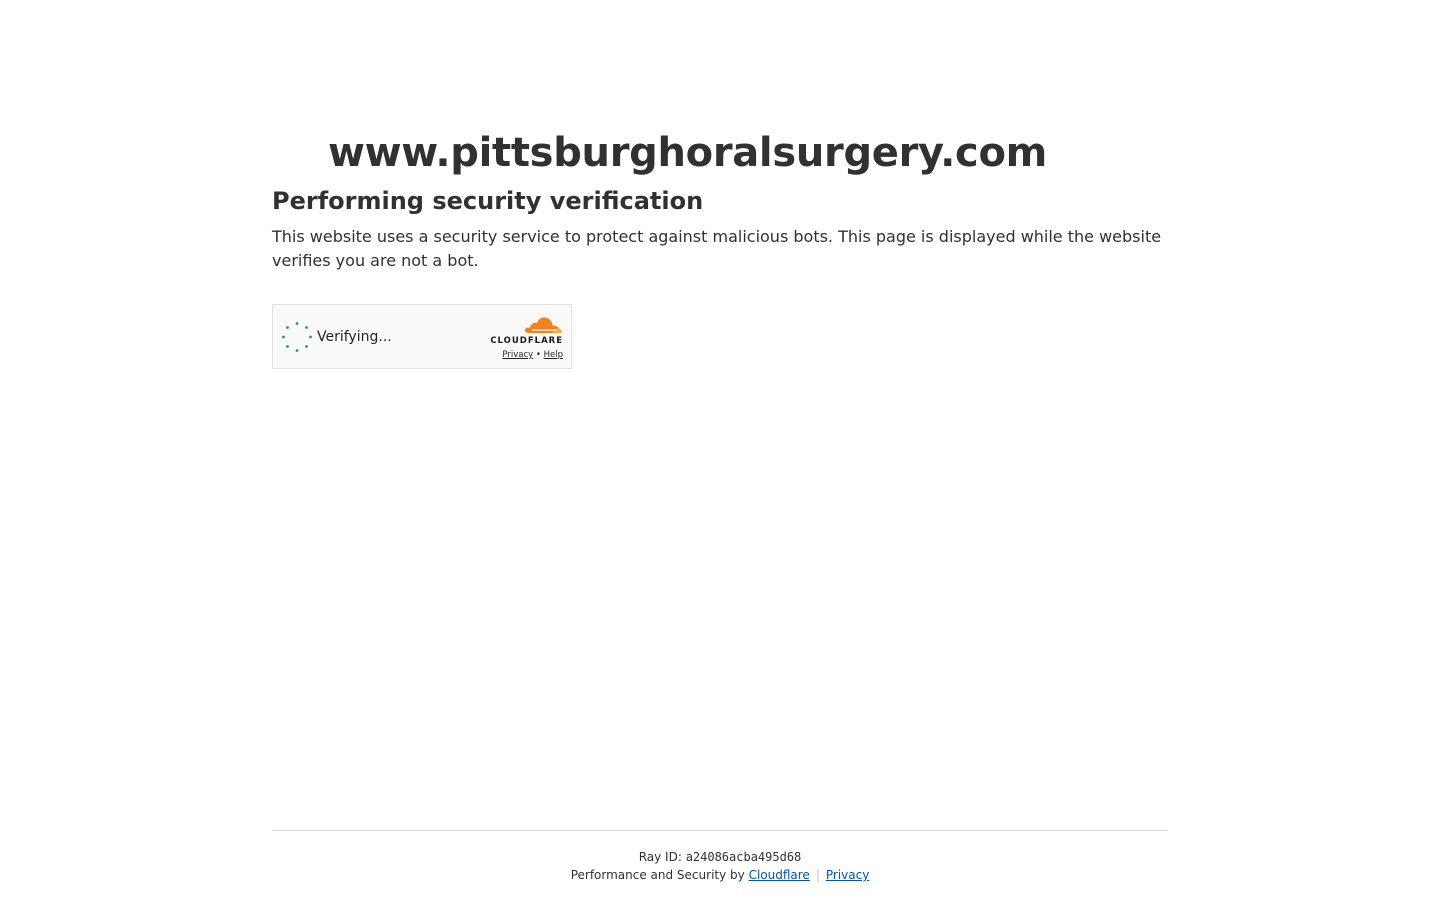  I want to click on verification-heading: Performing security verification, so click(488, 201).